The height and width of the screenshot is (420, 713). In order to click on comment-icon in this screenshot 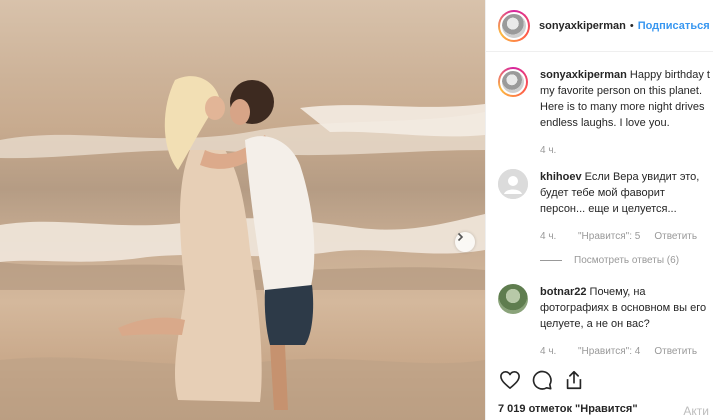, I will do `click(542, 380)`.